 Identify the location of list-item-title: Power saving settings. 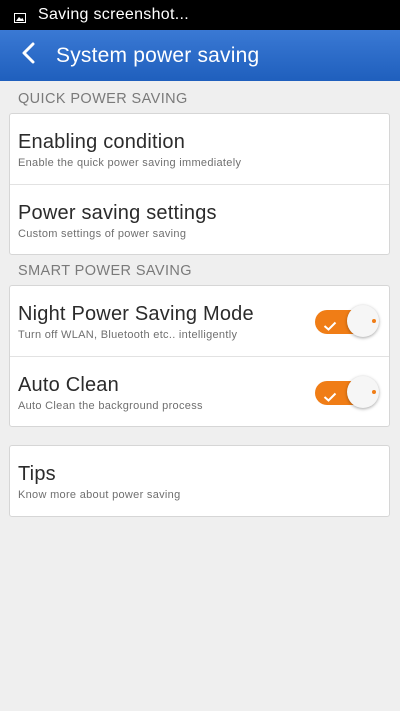
(117, 213).